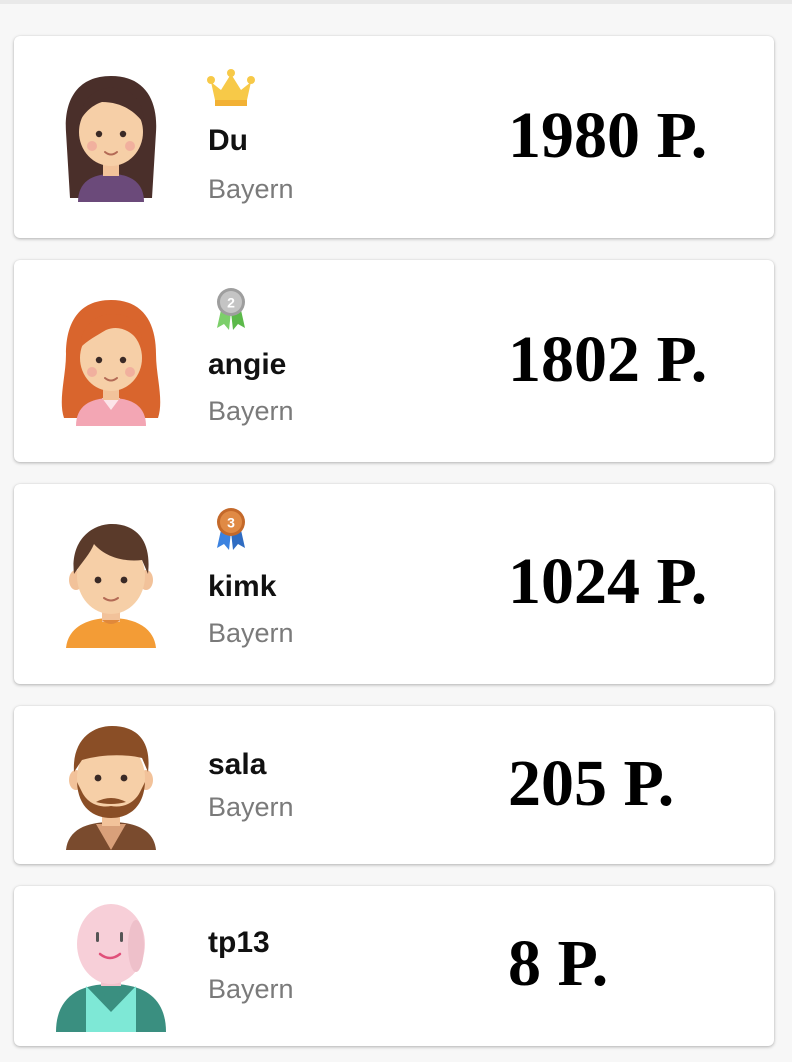  Describe the element at coordinates (394, 785) in the screenshot. I see `leaderboard-row: sala Bayern 205 P.` at that location.